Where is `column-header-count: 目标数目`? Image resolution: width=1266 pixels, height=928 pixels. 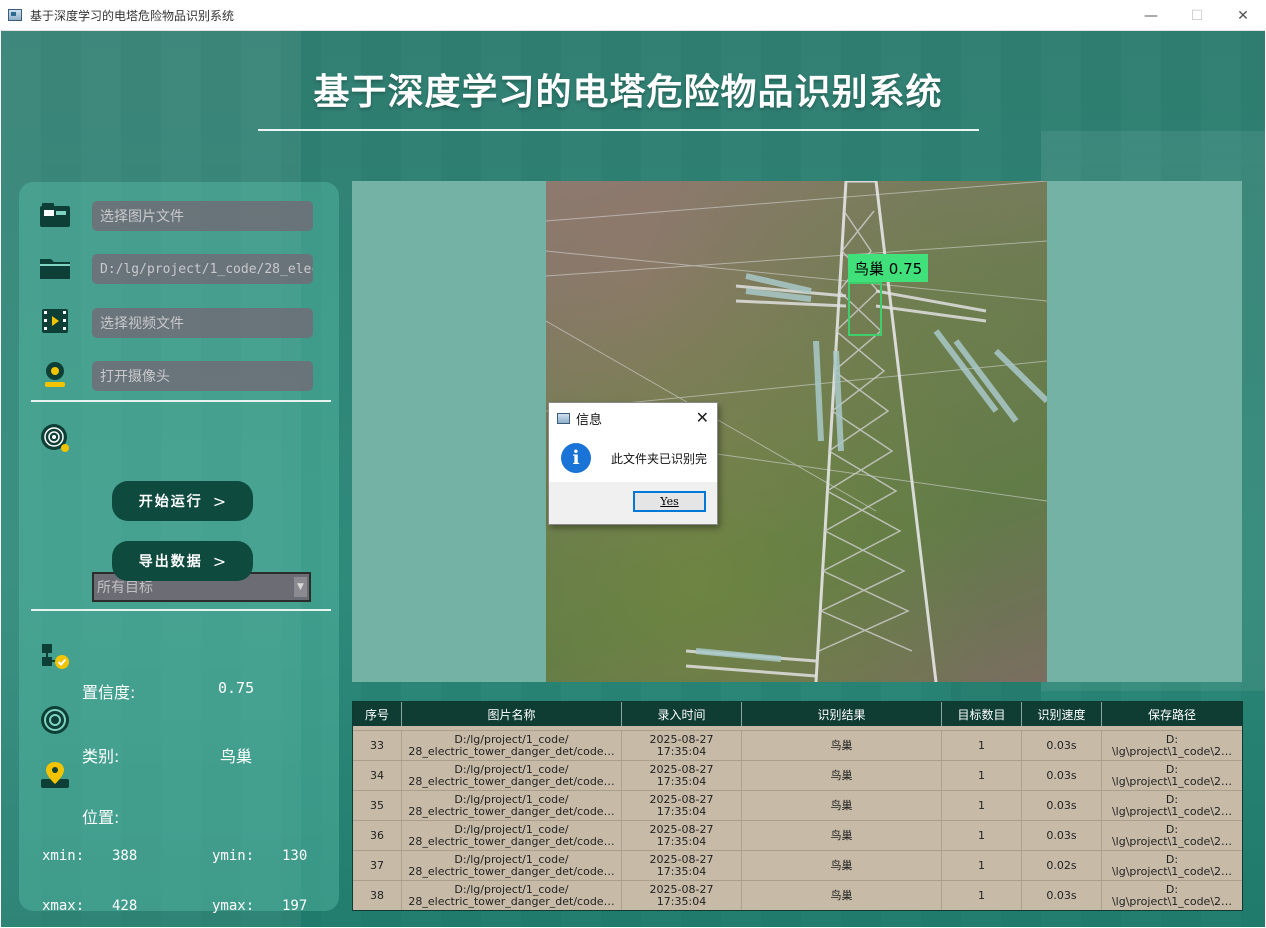 column-header-count: 目标数目 is located at coordinates (982, 714).